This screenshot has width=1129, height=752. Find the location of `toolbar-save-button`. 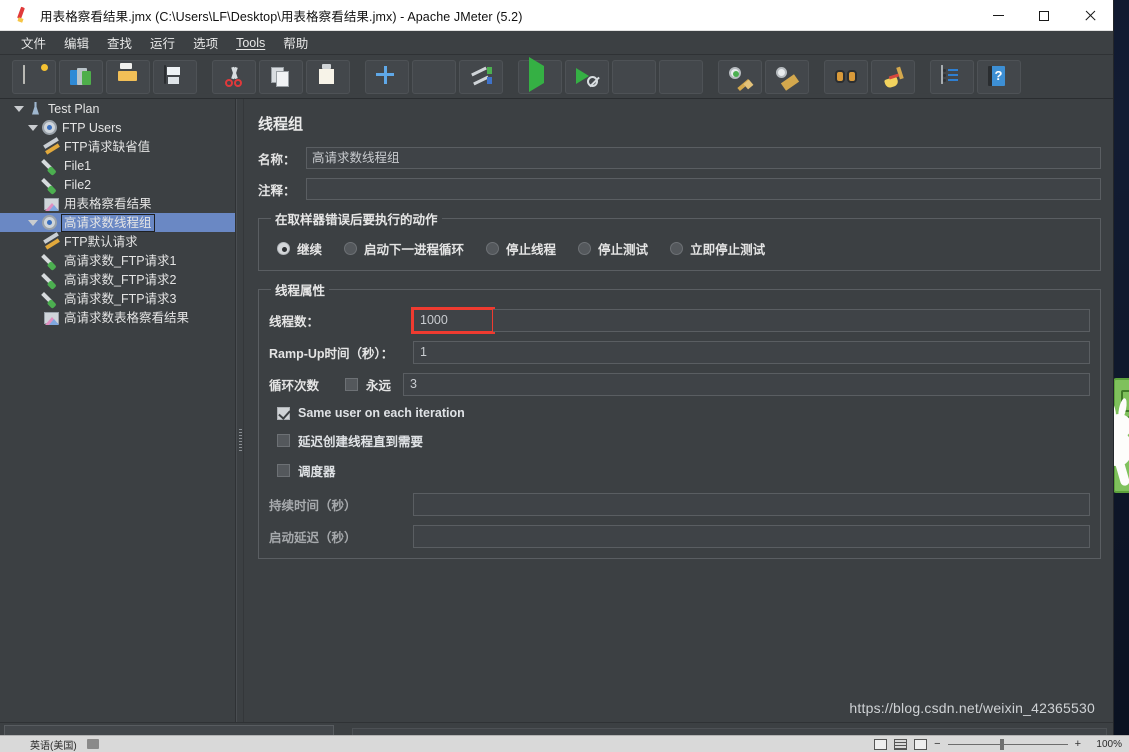

toolbar-save-button is located at coordinates (175, 76).